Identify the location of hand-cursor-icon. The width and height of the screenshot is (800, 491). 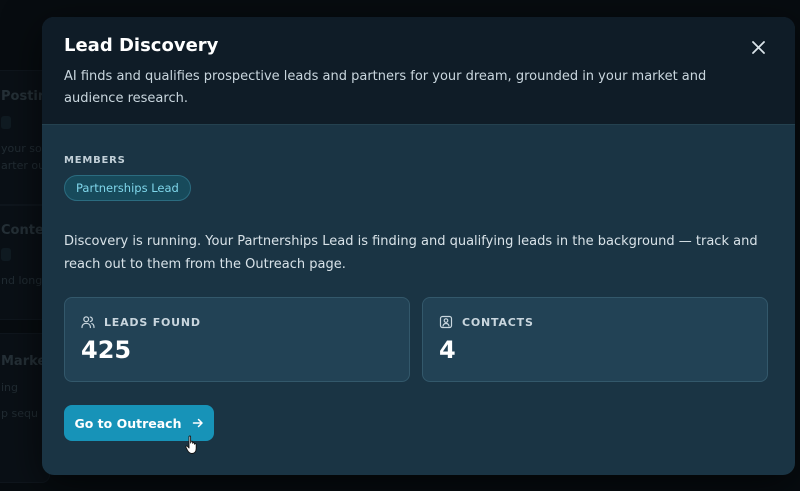
(191, 444).